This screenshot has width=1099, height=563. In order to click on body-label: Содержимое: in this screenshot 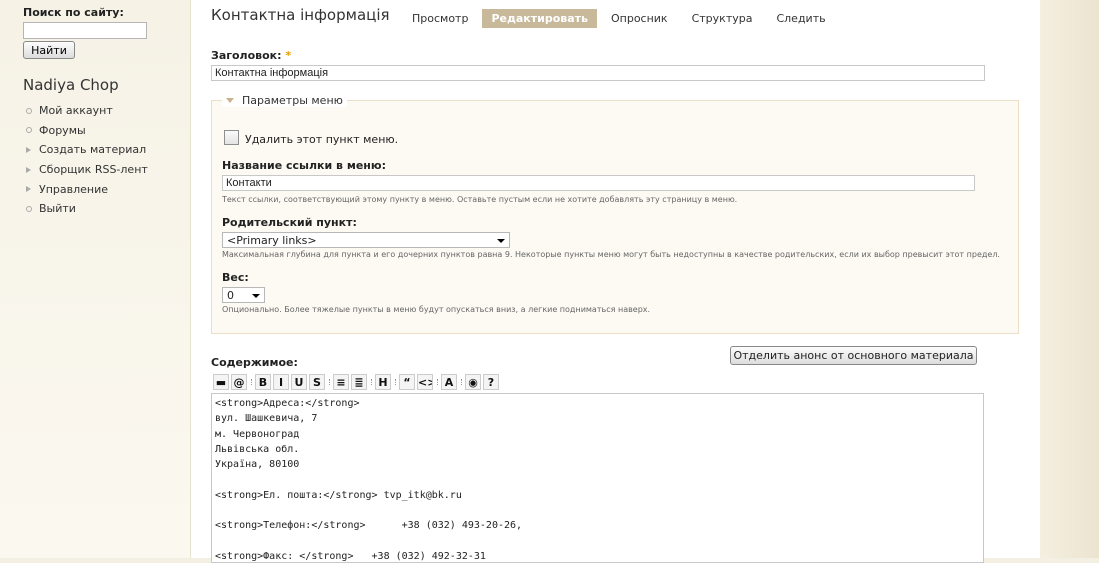, I will do `click(254, 362)`.